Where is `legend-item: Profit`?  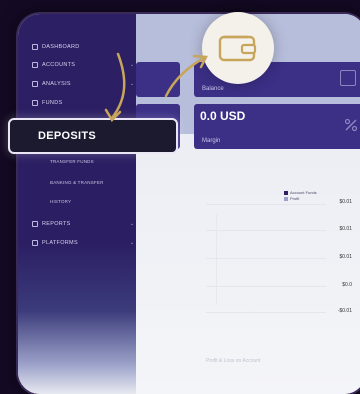 legend-item: Profit is located at coordinates (300, 199).